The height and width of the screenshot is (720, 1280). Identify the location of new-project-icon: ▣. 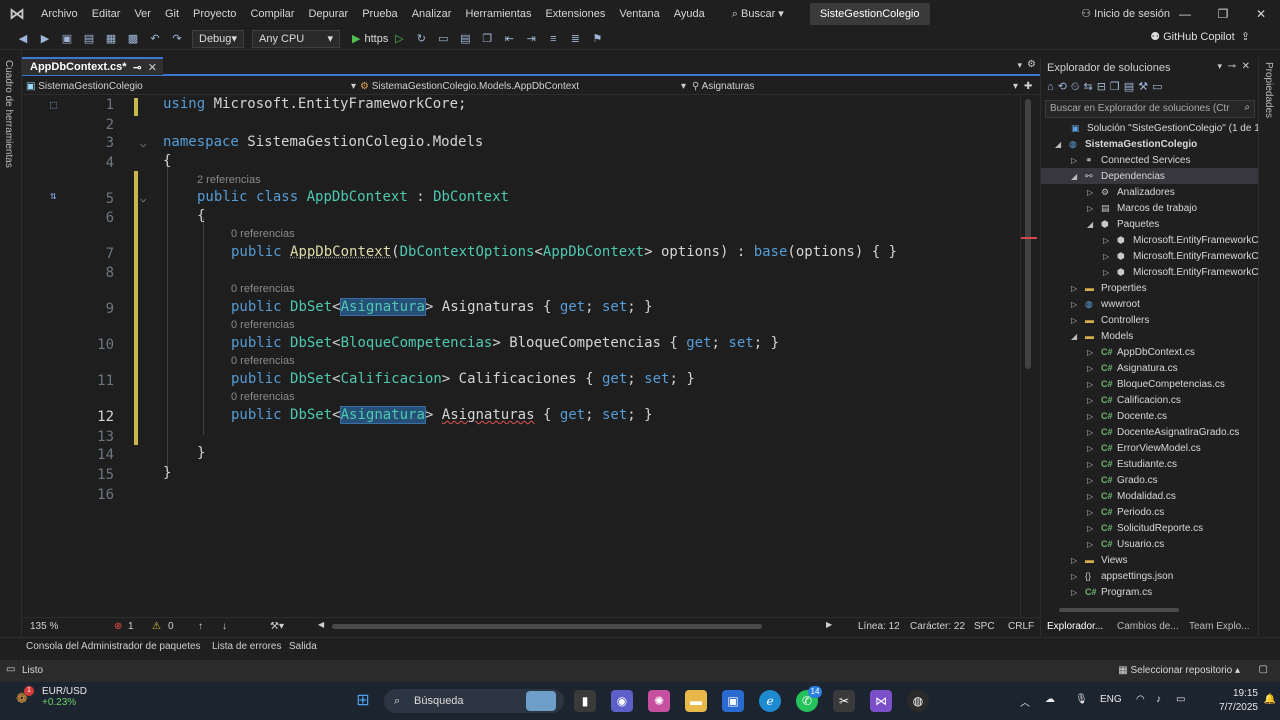
(67, 39).